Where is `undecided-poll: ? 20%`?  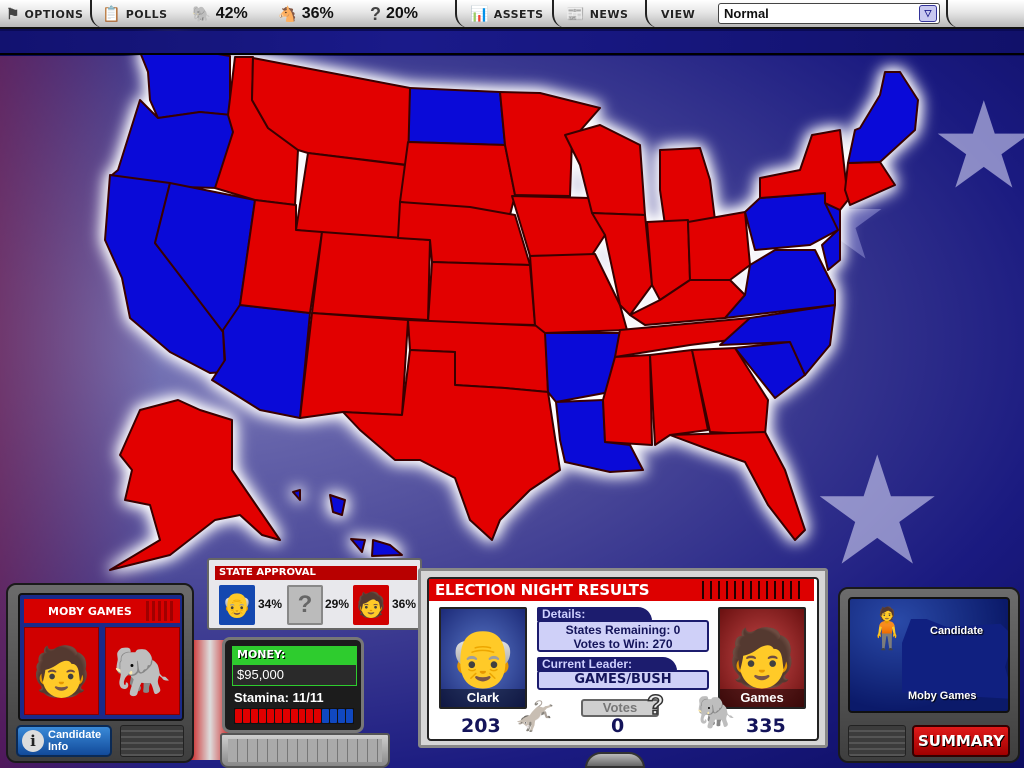
undecided-poll: ? 20% is located at coordinates (394, 13).